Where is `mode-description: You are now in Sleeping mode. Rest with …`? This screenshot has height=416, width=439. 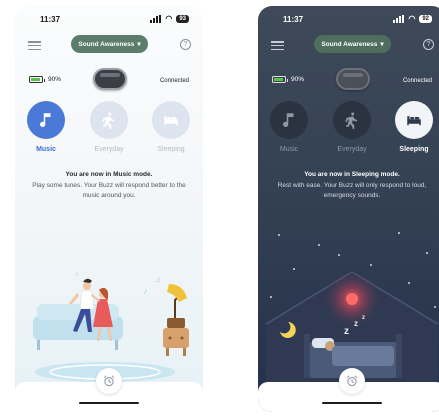 mode-description: You are now in Sleeping mode. Rest with … is located at coordinates (352, 185).